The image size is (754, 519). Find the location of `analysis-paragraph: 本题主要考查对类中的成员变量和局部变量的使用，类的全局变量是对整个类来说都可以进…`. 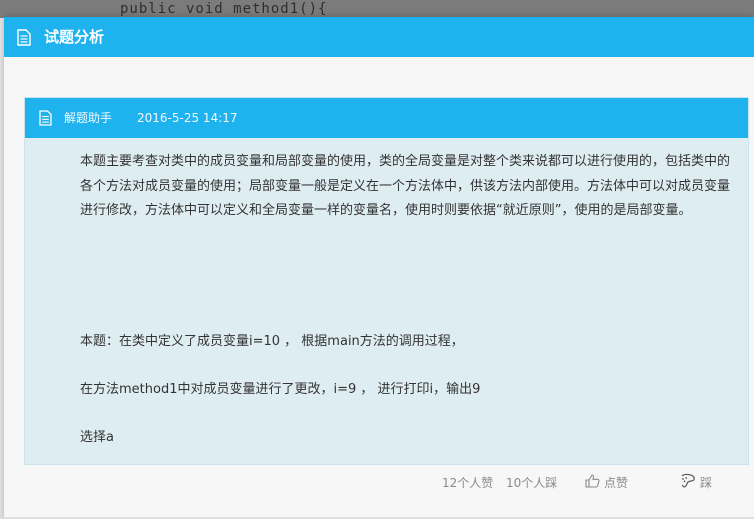

analysis-paragraph: 本题主要考查对类中的成员变量和局部变量的使用，类的全局变量是对整个类来说都可以进… is located at coordinates (405, 186).